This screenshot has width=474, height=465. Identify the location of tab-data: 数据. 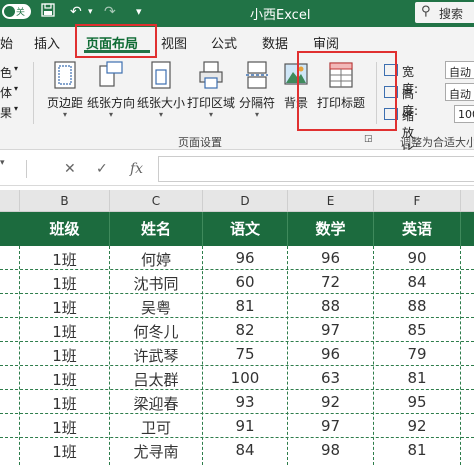
(275, 42).